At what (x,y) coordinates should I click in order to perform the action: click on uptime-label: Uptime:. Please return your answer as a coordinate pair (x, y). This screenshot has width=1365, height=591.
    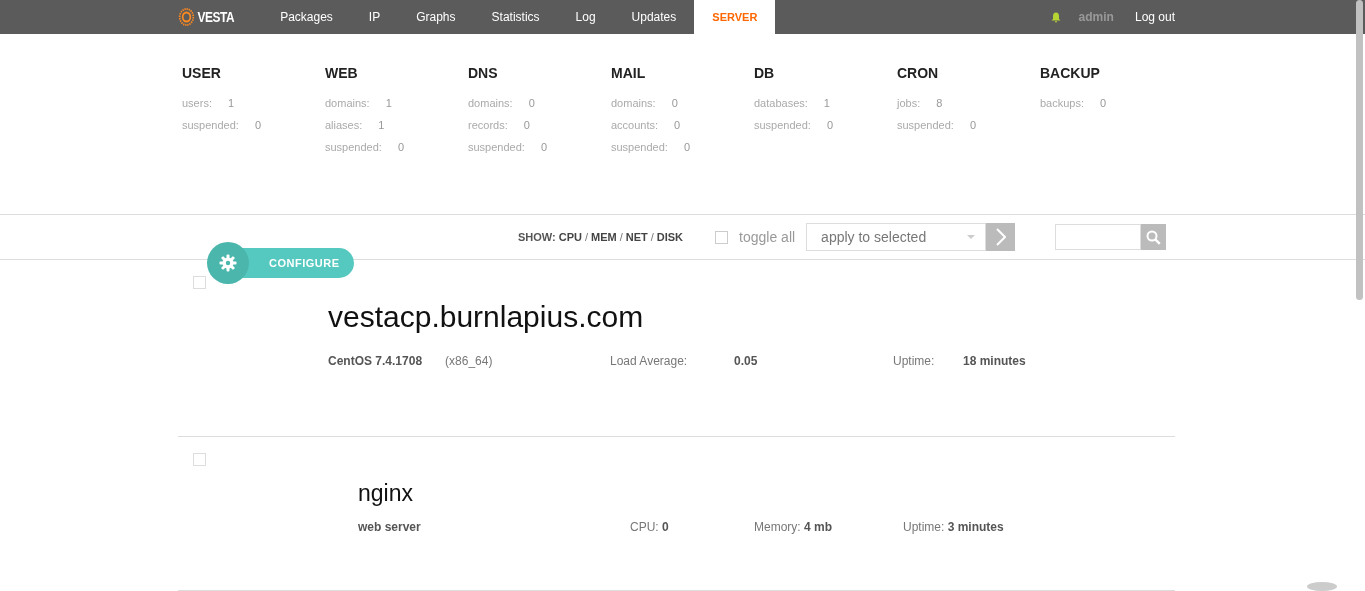
    Looking at the image, I should click on (914, 361).